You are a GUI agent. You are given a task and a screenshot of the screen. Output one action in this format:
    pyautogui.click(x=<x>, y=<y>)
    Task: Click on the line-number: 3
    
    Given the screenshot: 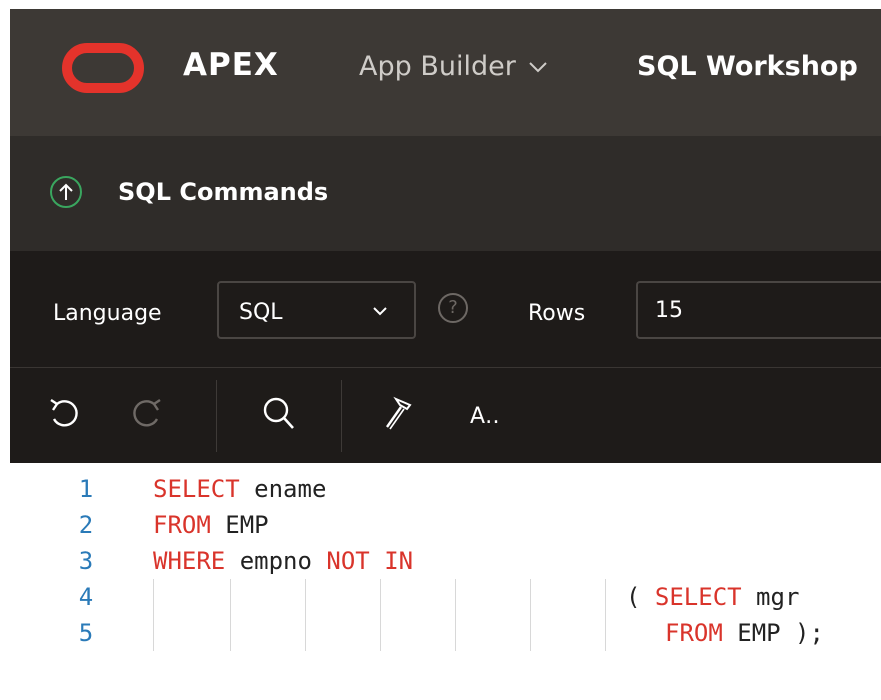 What is the action you would take?
    pyautogui.click(x=86, y=561)
    